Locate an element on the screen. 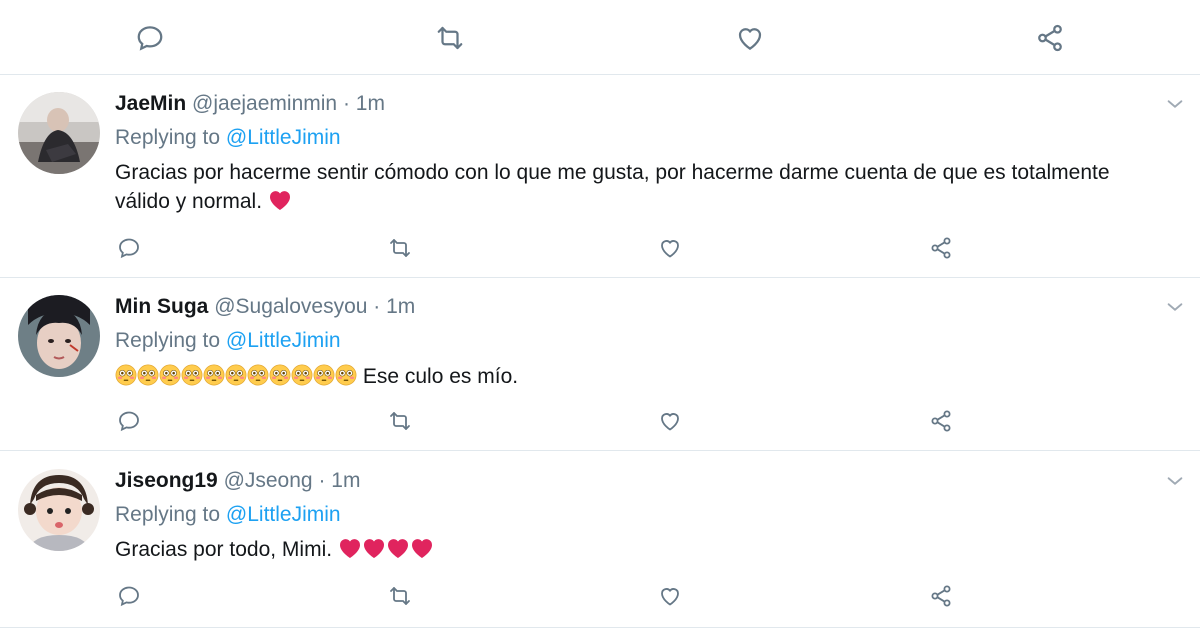  tweet-header: Jiseong19 @Jseong · 1m is located at coordinates (237, 481).